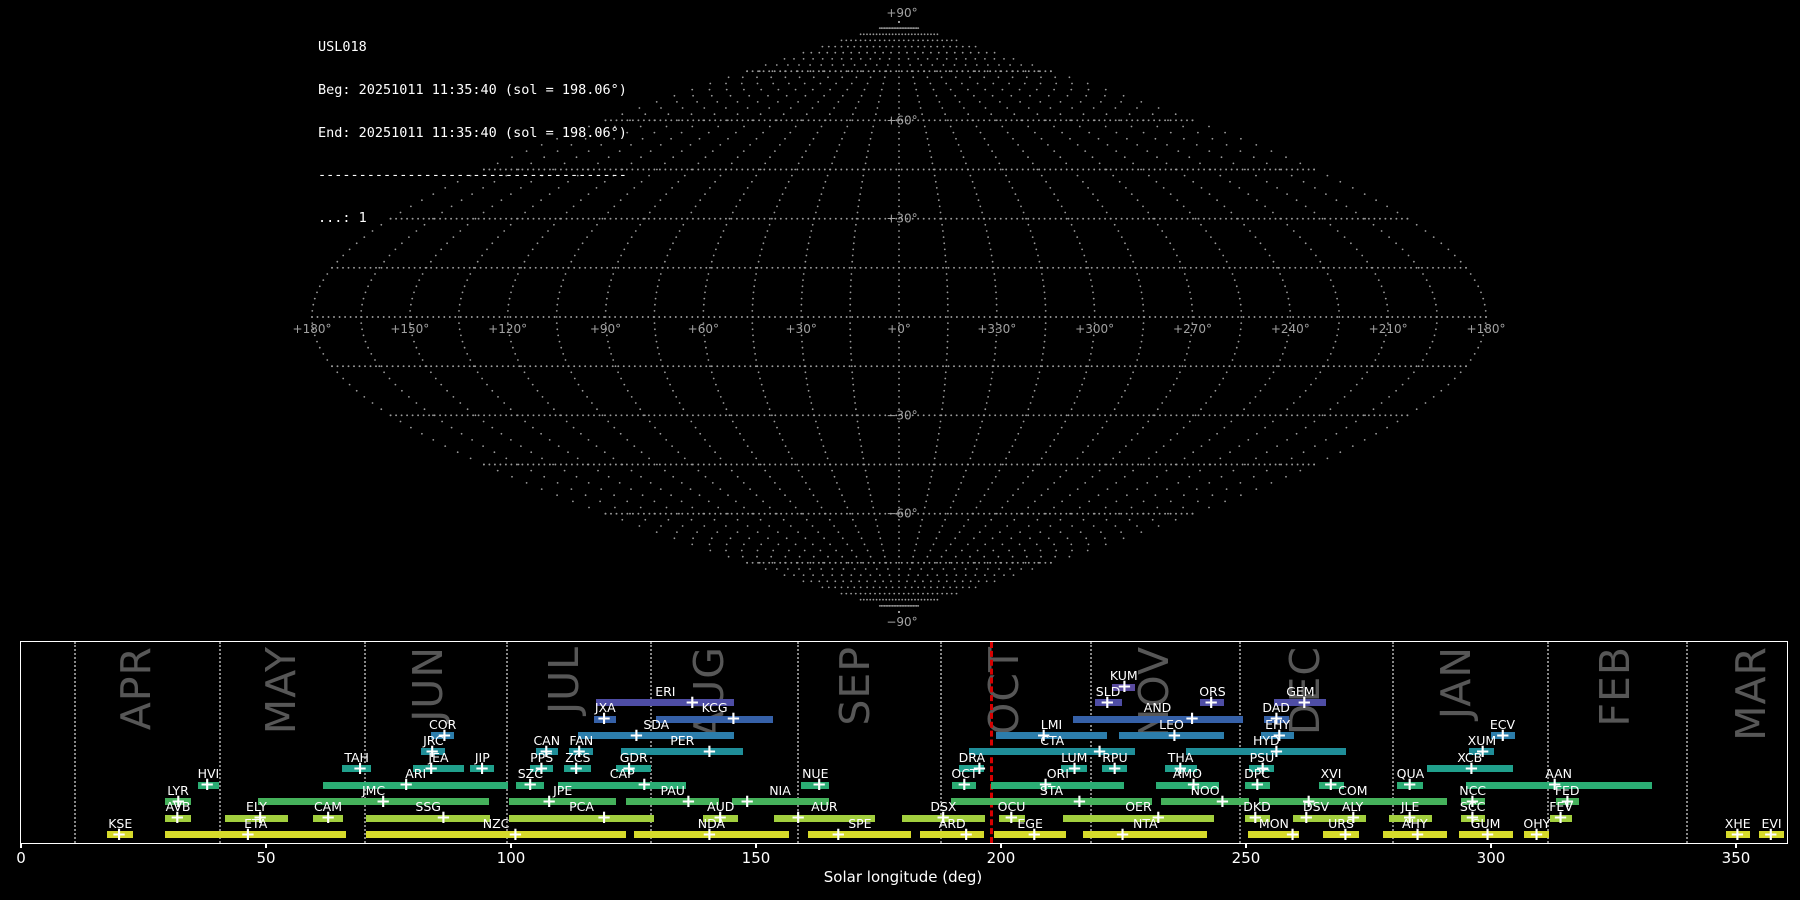 This screenshot has height=900, width=1800. Describe the element at coordinates (899, 329) in the screenshot. I see `lon-label: +0°` at that location.